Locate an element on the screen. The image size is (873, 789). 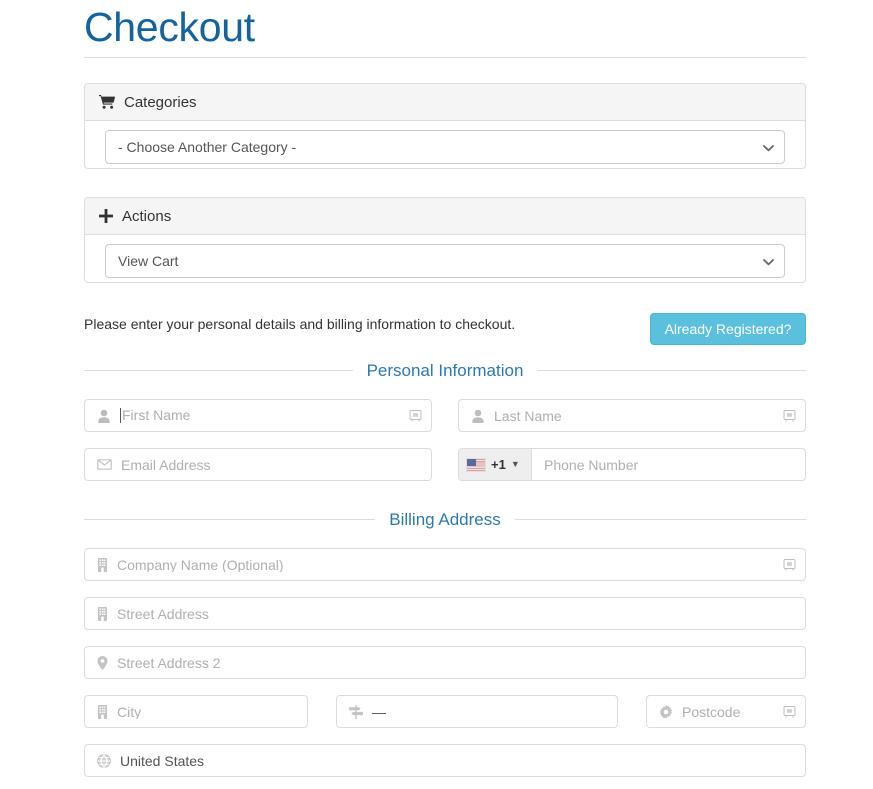
category-select-wrapper: - Choose Another Category - is located at coordinates (445, 147).